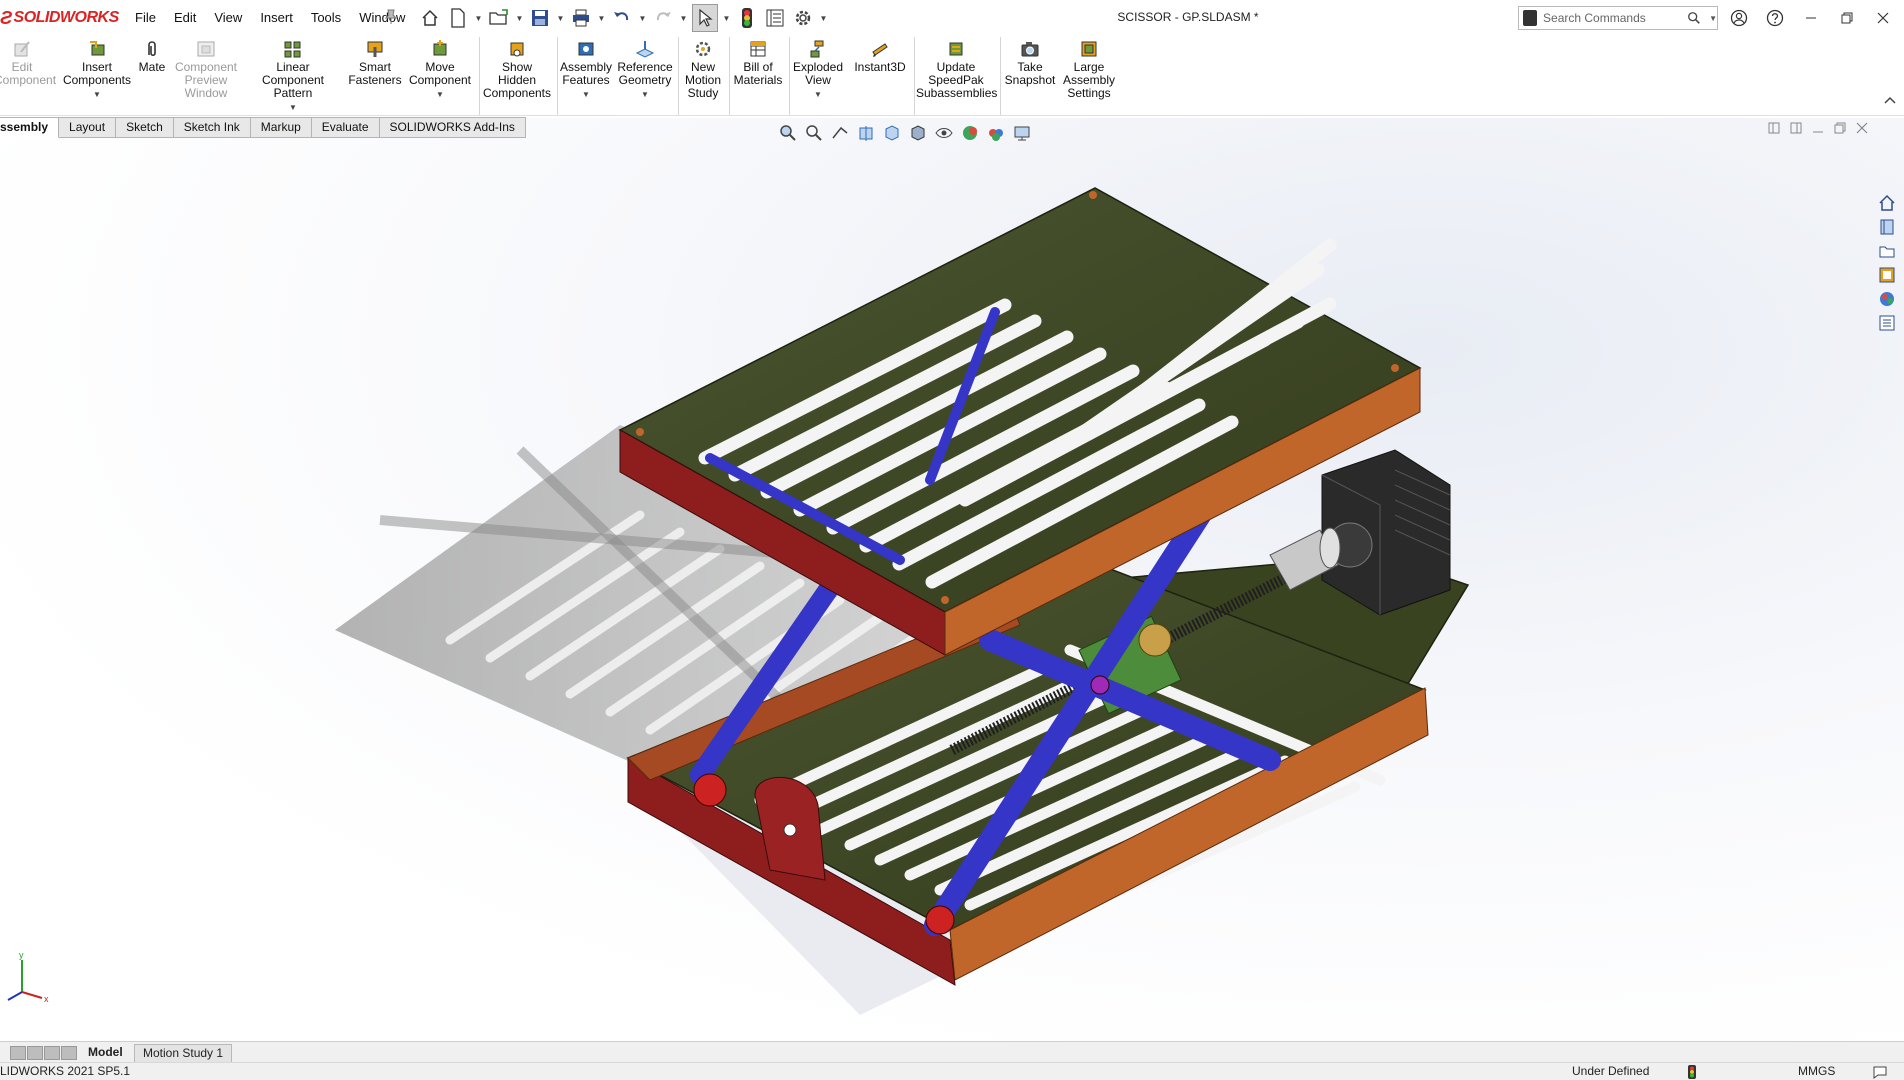 The image size is (1904, 1080). What do you see at coordinates (1774, 128) in the screenshot?
I see `tile-left-icon` at bounding box center [1774, 128].